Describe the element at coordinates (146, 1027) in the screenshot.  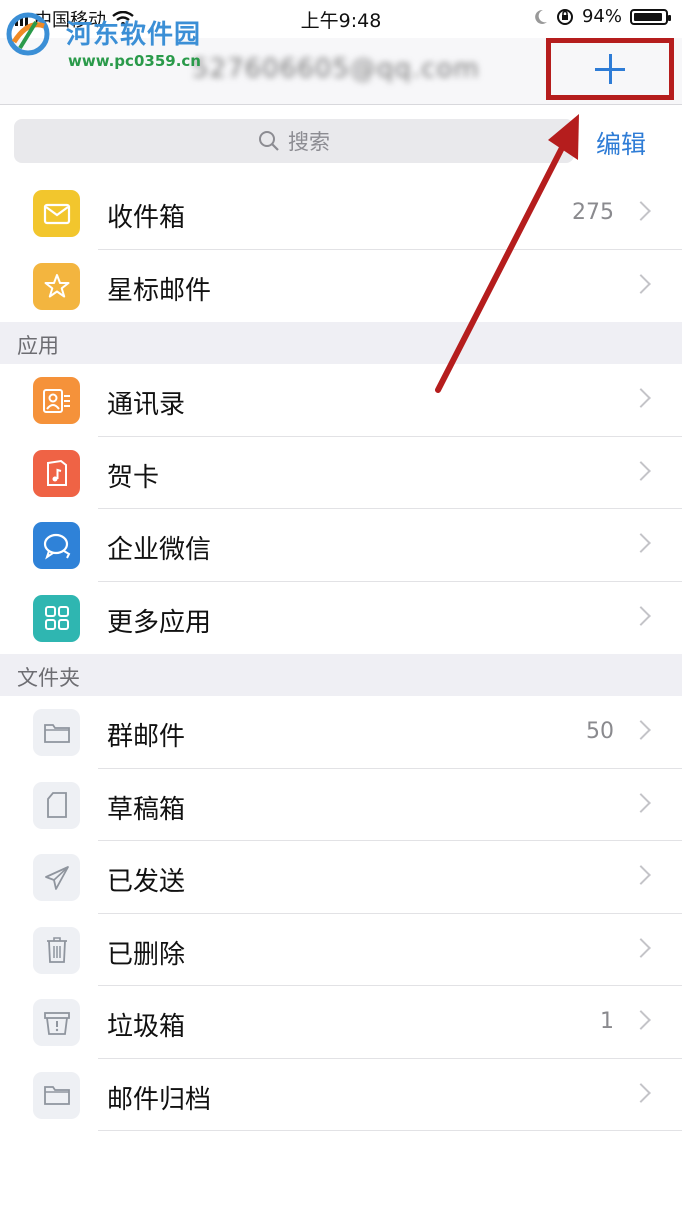
I see `row-label: 垃圾箱` at that location.